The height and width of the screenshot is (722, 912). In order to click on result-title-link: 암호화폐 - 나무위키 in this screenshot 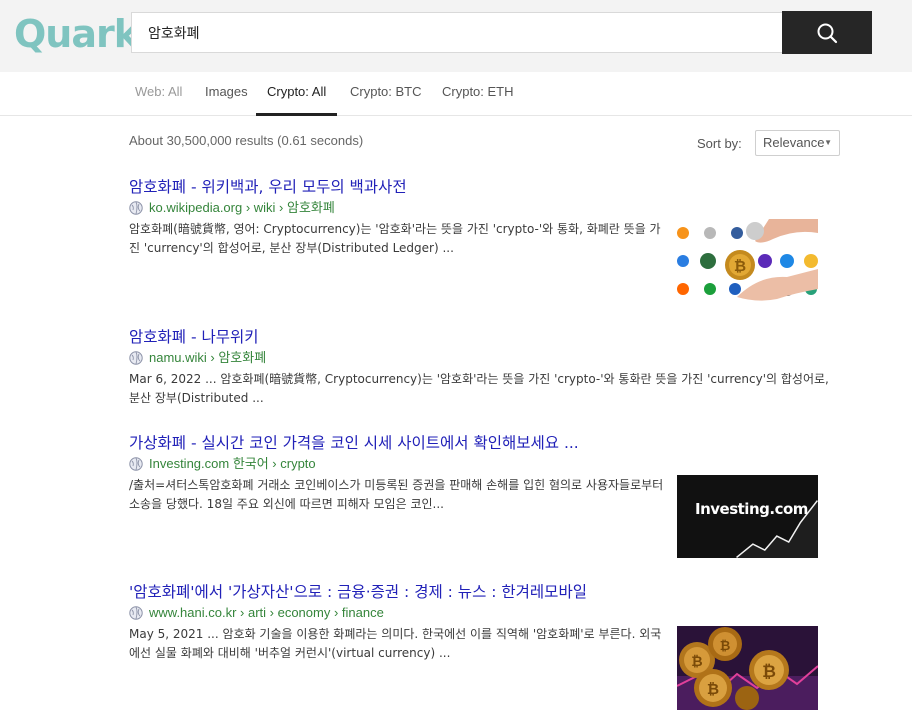, I will do `click(479, 337)`.